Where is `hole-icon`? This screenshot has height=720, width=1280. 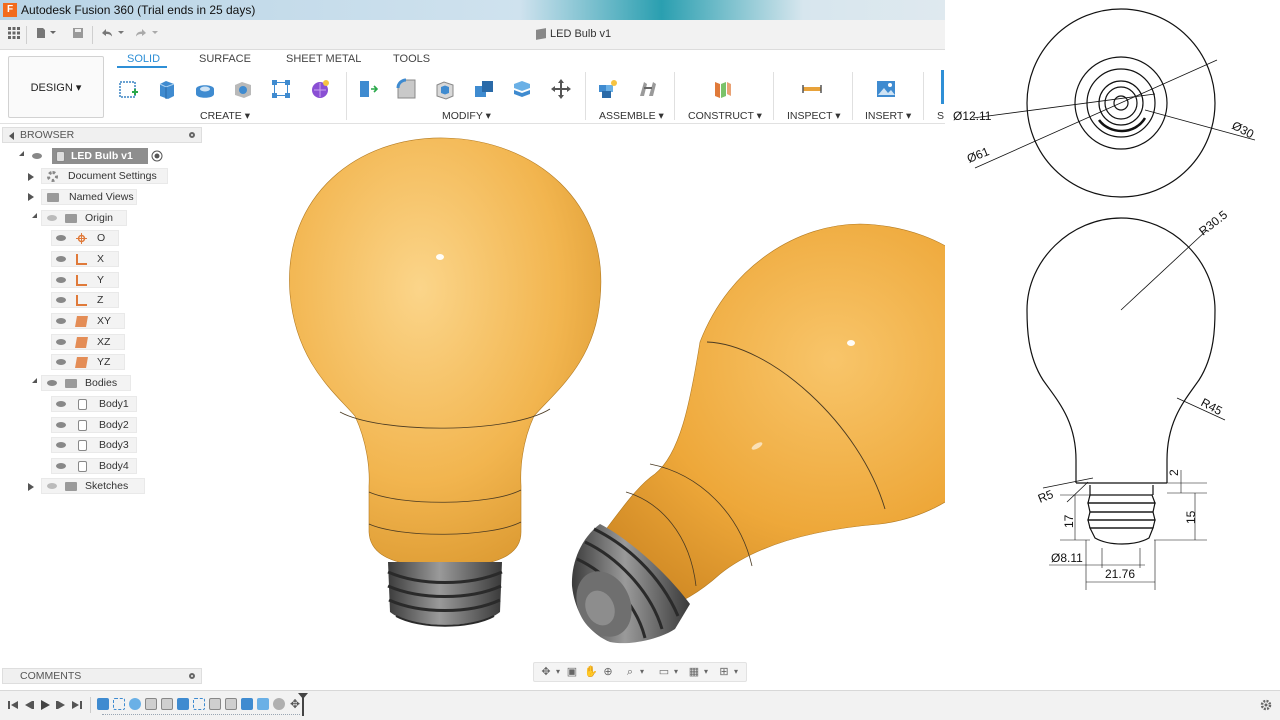 hole-icon is located at coordinates (243, 88).